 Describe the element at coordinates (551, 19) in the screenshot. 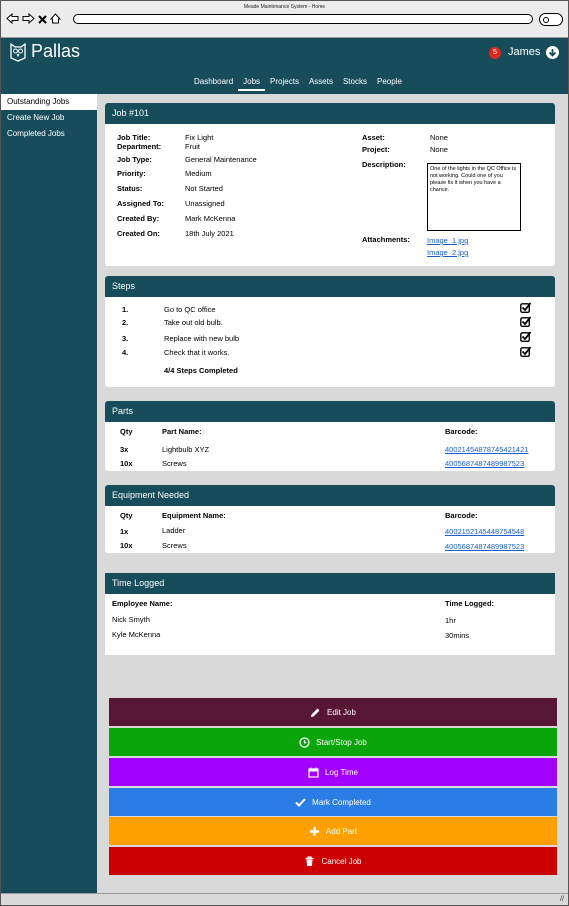

I see `search-button` at that location.